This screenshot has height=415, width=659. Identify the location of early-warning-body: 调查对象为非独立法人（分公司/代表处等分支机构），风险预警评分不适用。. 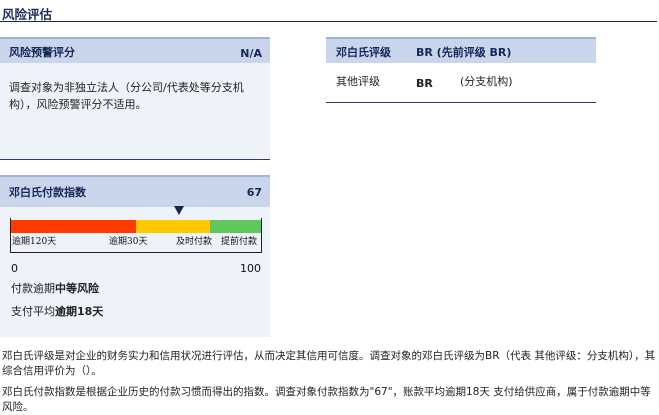
(135, 111).